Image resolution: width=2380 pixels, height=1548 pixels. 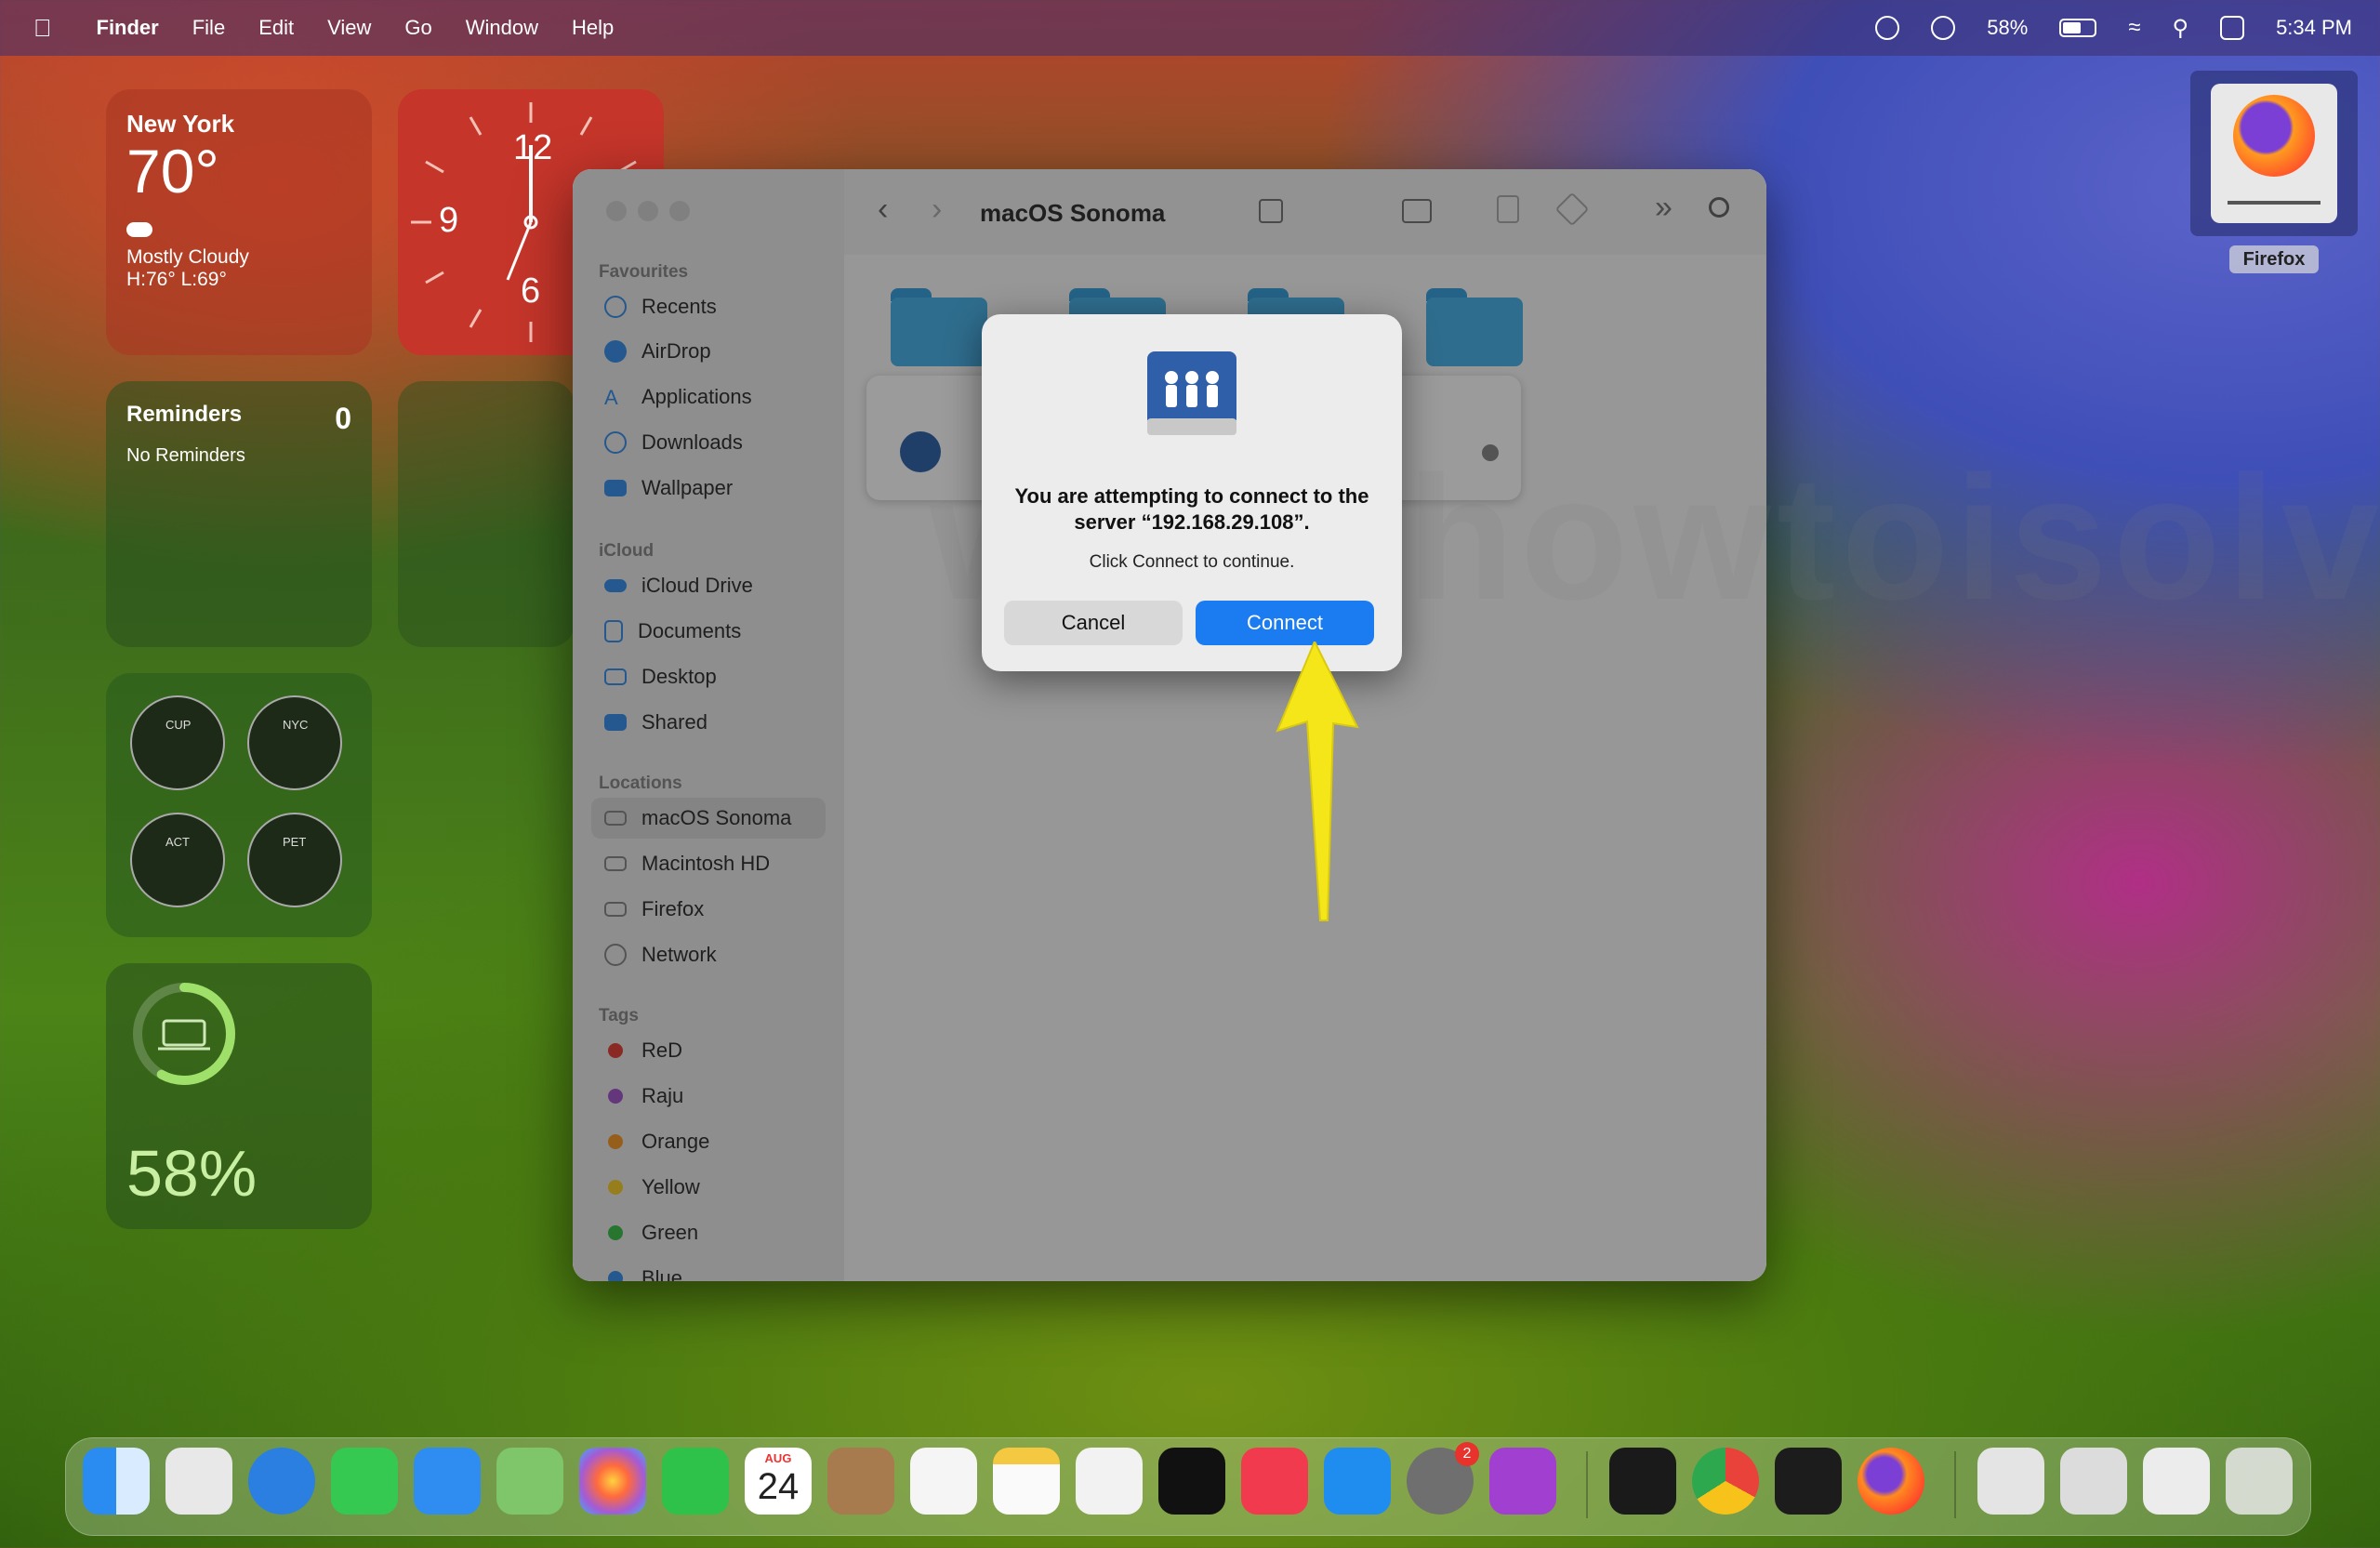 I want to click on cancel-button: Cancel, so click(x=1093, y=623).